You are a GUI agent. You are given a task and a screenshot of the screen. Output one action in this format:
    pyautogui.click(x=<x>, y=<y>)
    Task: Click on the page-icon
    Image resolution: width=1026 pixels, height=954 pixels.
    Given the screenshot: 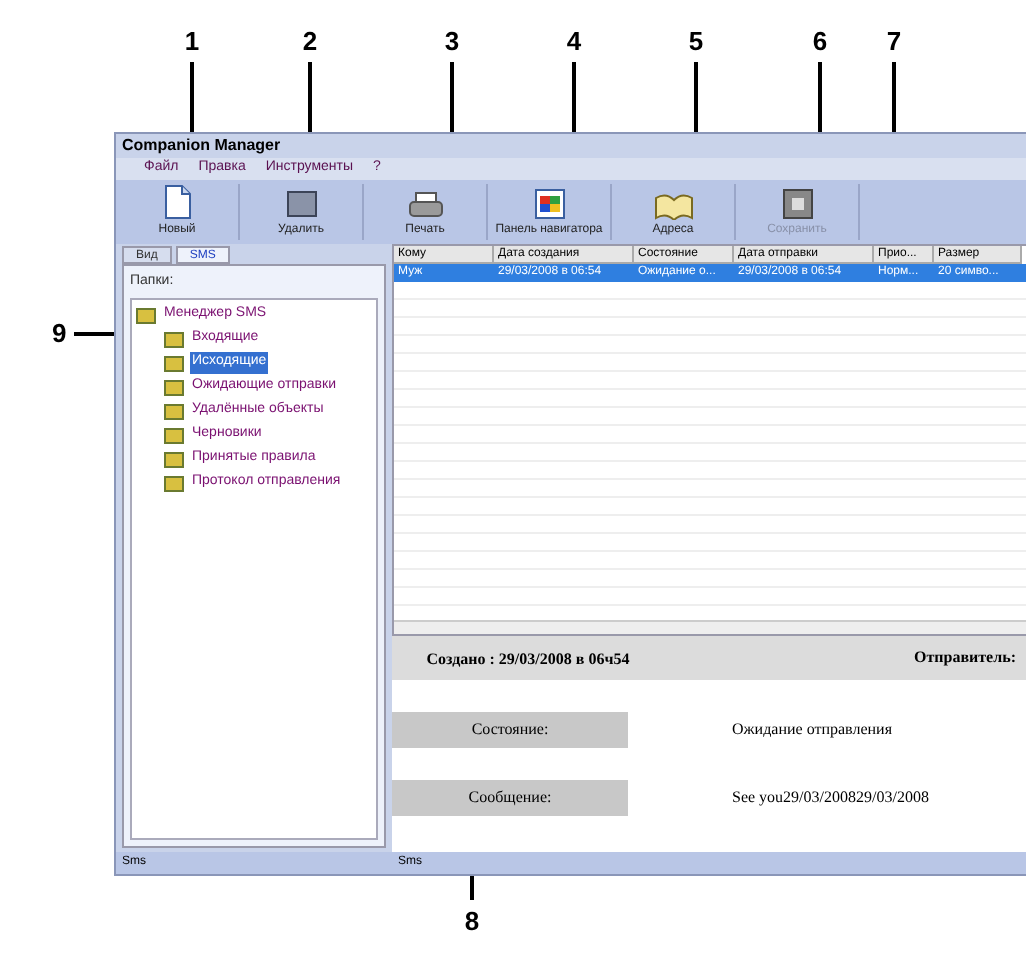 What is the action you would take?
    pyautogui.click(x=177, y=202)
    